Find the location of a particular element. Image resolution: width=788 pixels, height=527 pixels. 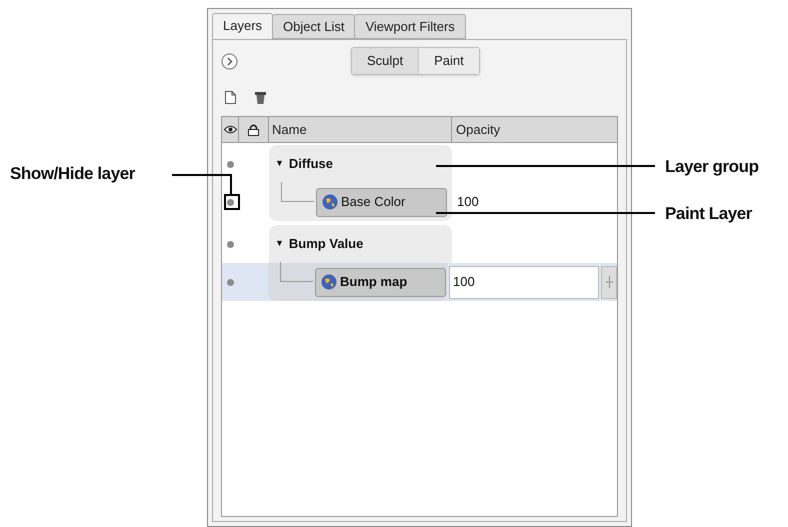

tab: Layers is located at coordinates (243, 26).